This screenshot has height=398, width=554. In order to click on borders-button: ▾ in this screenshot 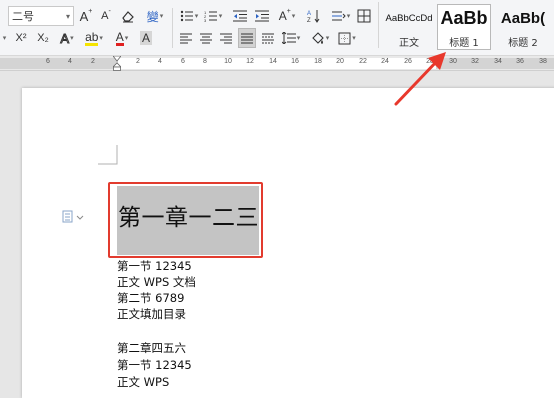, I will do `click(347, 38)`.